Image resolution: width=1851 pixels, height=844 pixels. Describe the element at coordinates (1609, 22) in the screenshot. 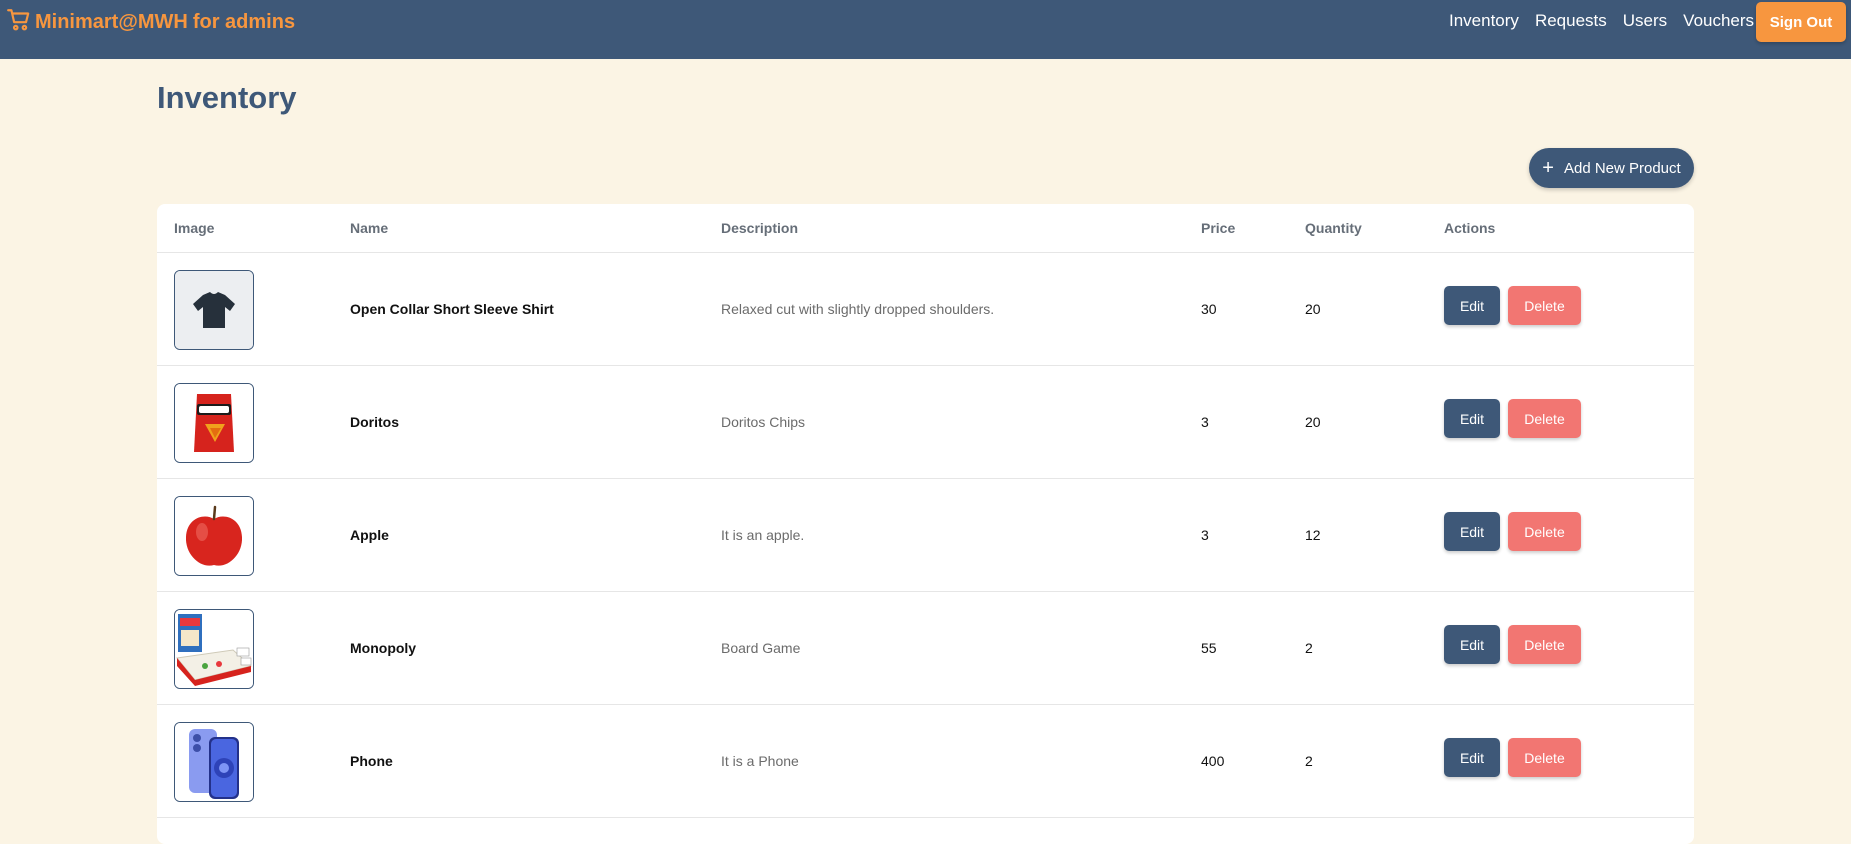

I see `nav-links: Inventory Requests Users Vouchers` at that location.